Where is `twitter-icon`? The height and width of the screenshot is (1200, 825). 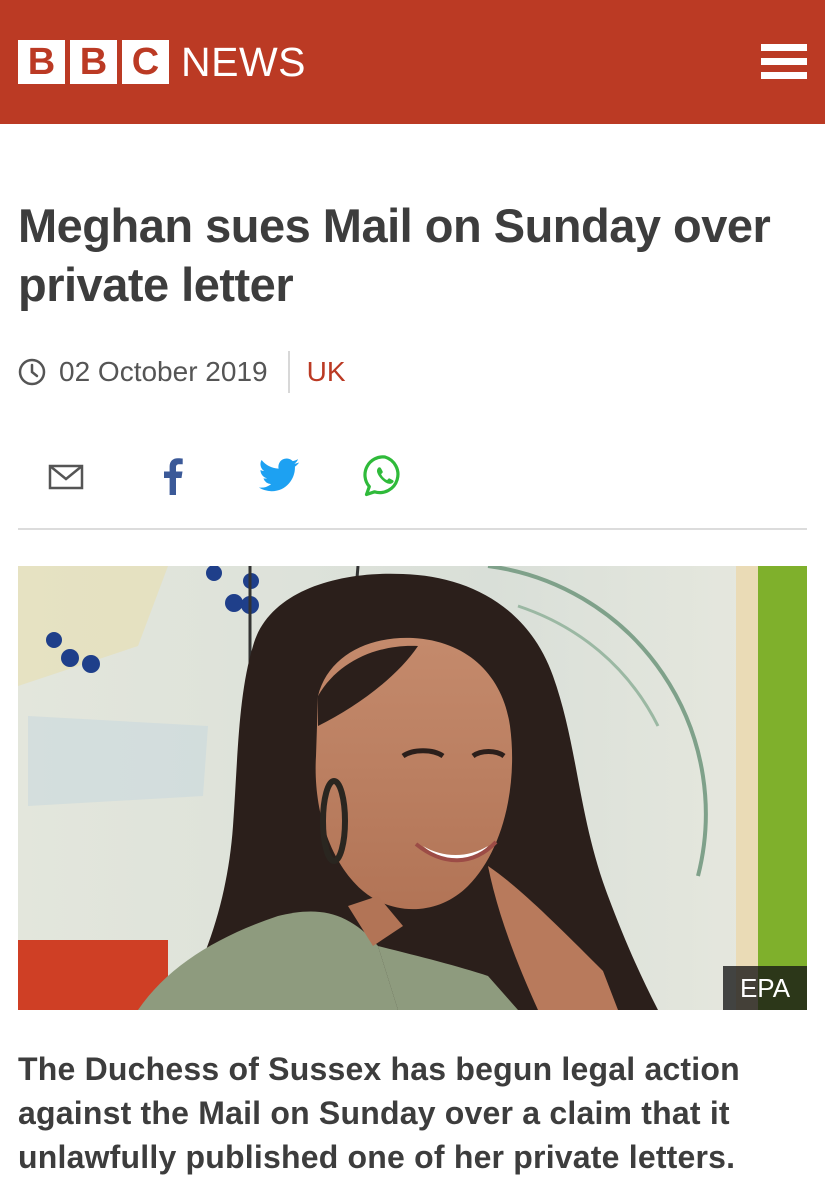 twitter-icon is located at coordinates (279, 475).